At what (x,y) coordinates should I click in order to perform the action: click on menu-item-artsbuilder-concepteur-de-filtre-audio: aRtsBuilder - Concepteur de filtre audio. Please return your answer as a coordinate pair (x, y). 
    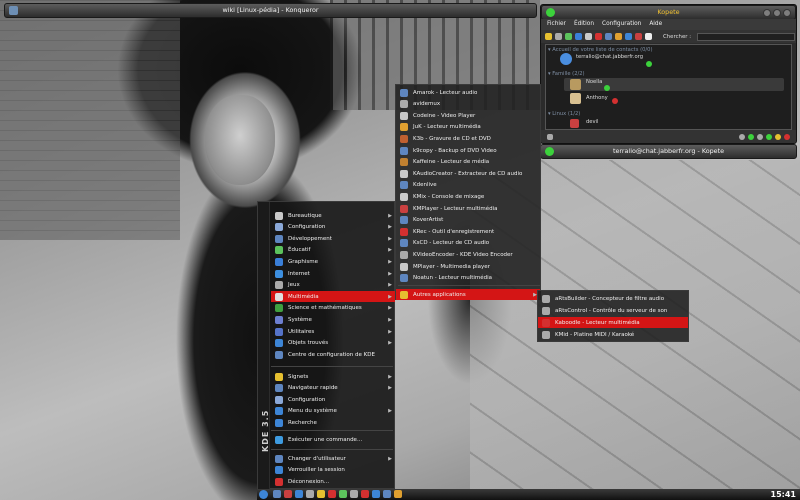
    Looking at the image, I should click on (613, 298).